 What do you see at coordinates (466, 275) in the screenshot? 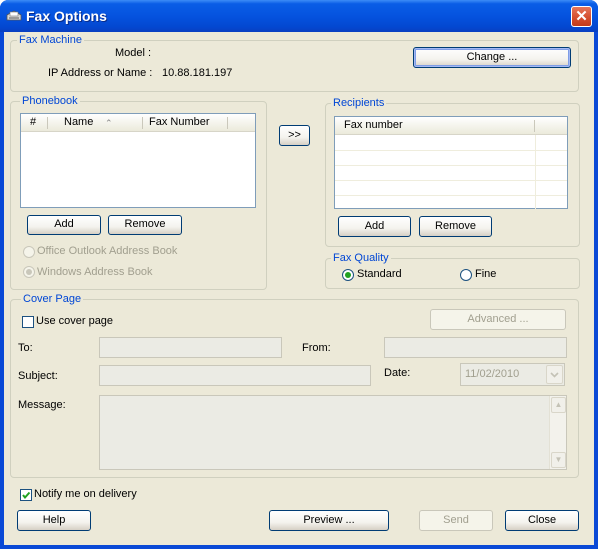
I see `fine-quality-radio` at bounding box center [466, 275].